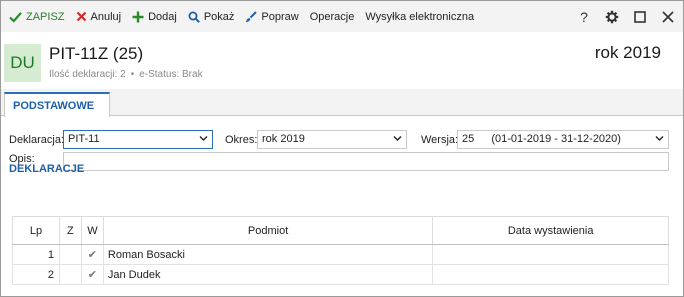 Image resolution: width=684 pixels, height=297 pixels. I want to click on description-input, so click(366, 161).